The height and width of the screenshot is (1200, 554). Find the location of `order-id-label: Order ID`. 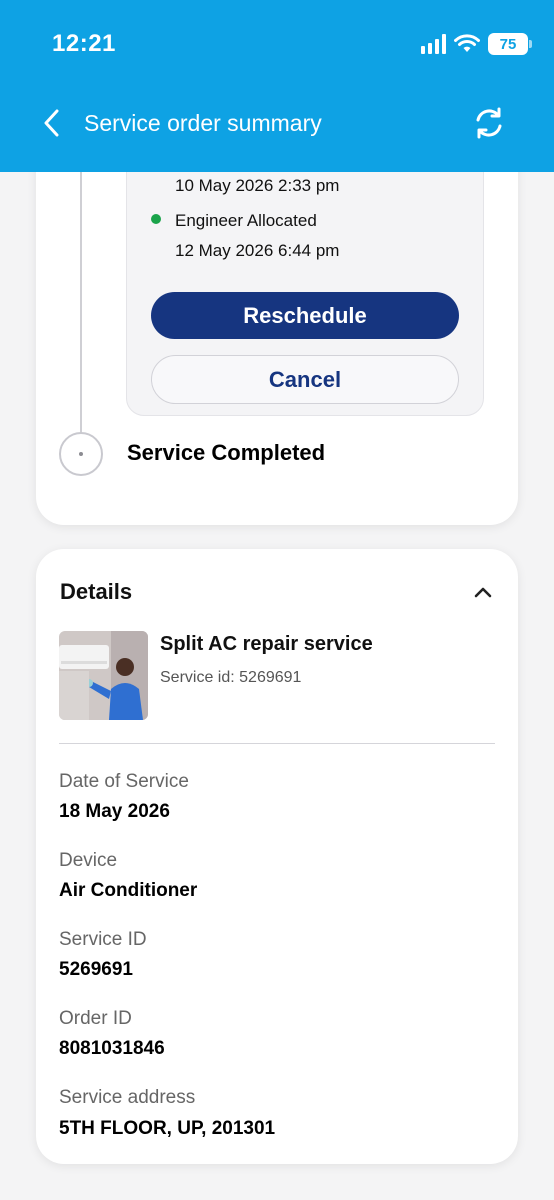

order-id-label: Order ID is located at coordinates (95, 1018).